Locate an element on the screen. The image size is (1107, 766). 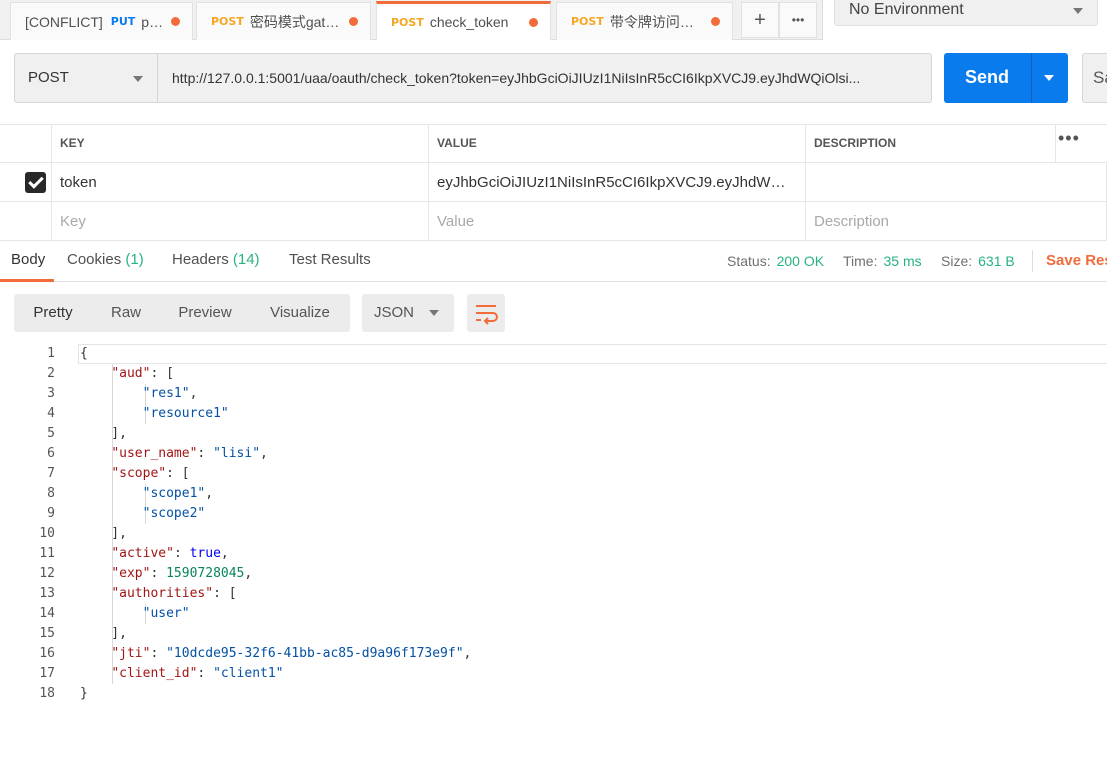
tab-headers: Headers (14) is located at coordinates (216, 259).